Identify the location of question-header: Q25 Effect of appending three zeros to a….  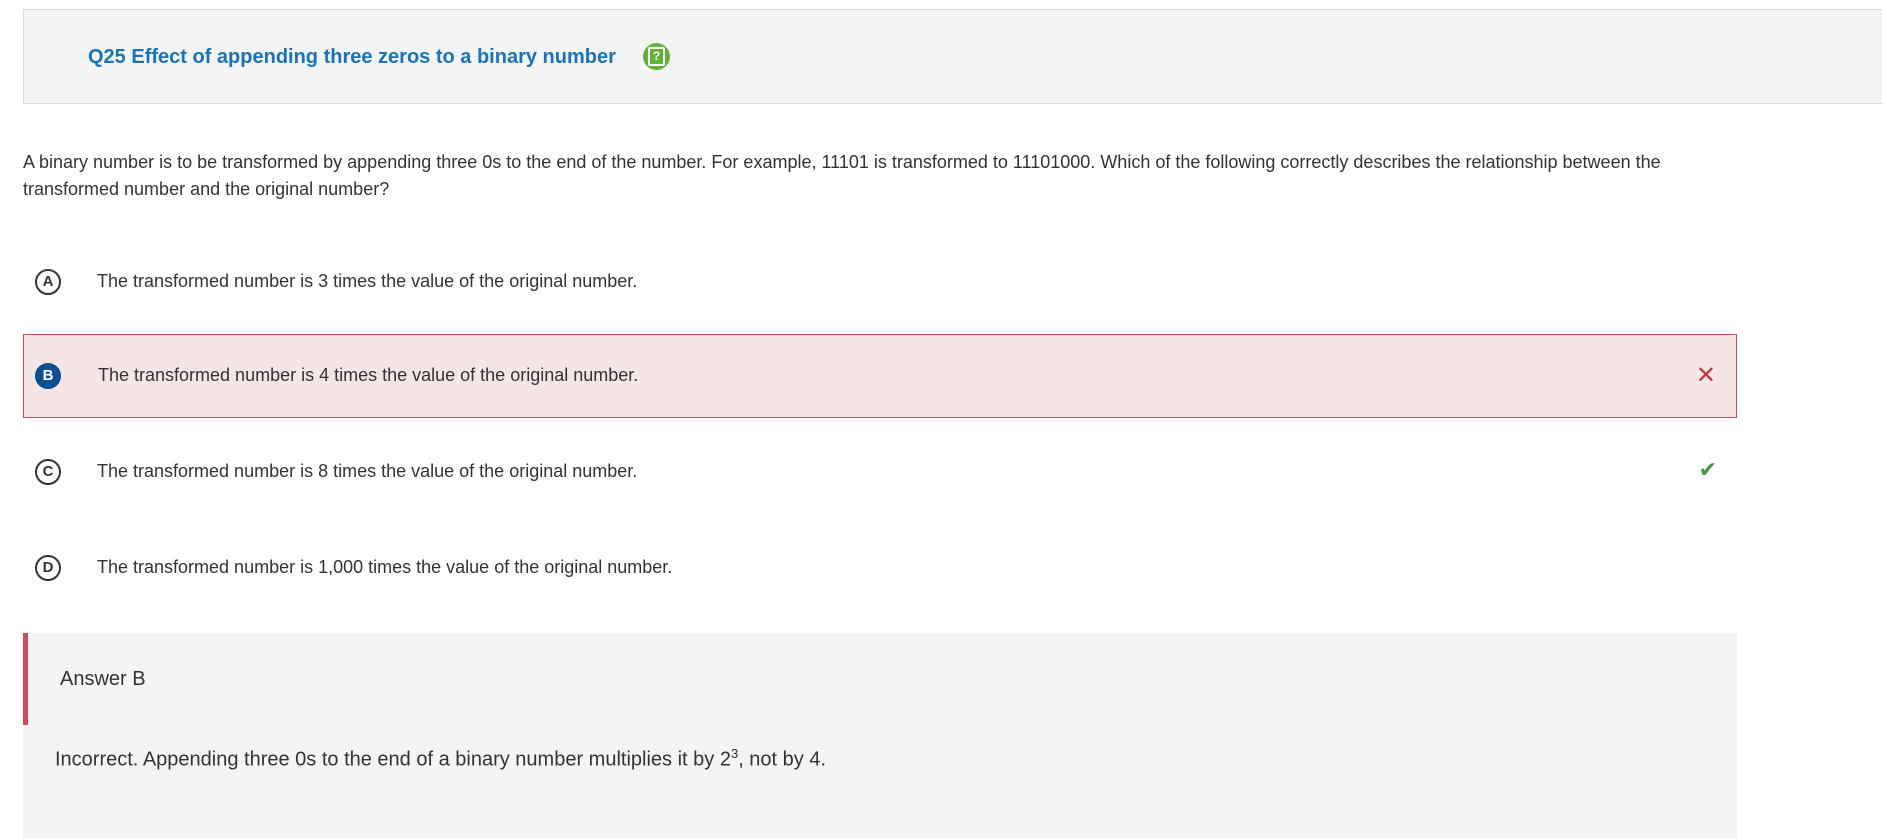
(952, 56).